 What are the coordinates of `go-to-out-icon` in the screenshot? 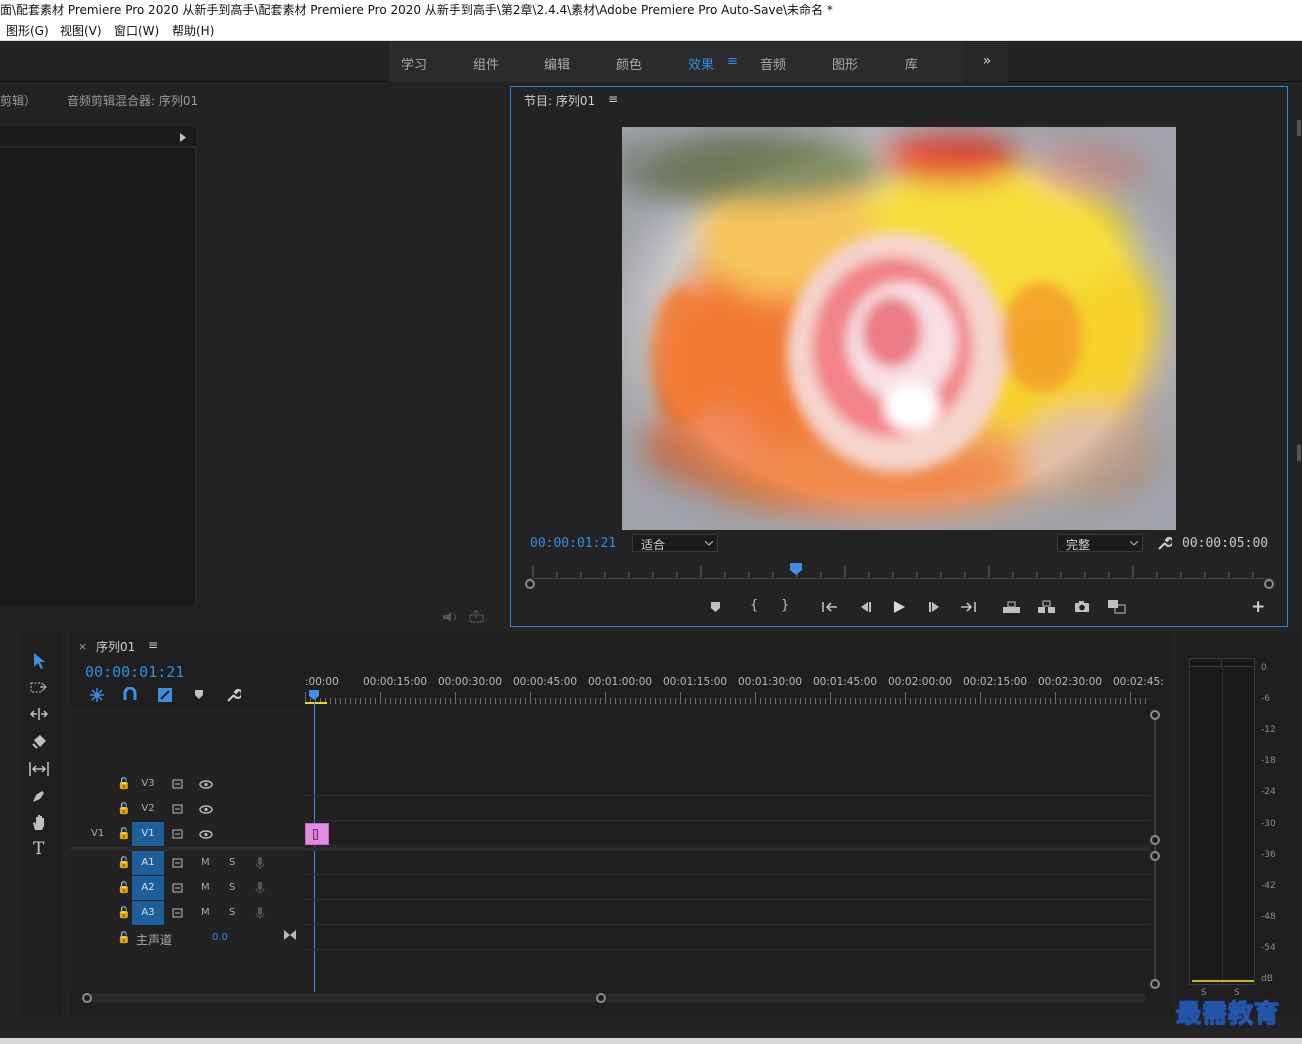 It's located at (968, 607).